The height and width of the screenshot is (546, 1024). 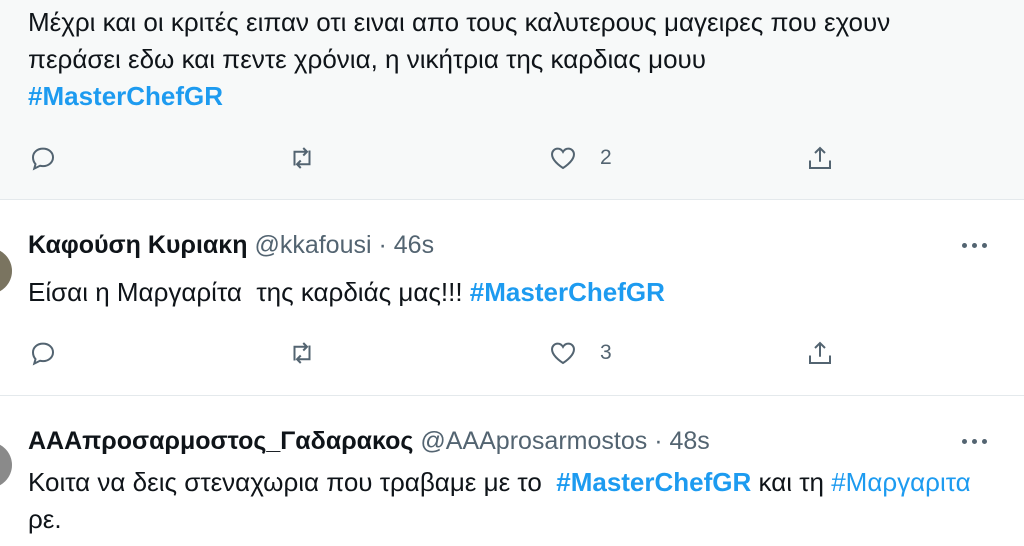 What do you see at coordinates (137, 245) in the screenshot?
I see `display-name: Καφούση Κυριακη` at bounding box center [137, 245].